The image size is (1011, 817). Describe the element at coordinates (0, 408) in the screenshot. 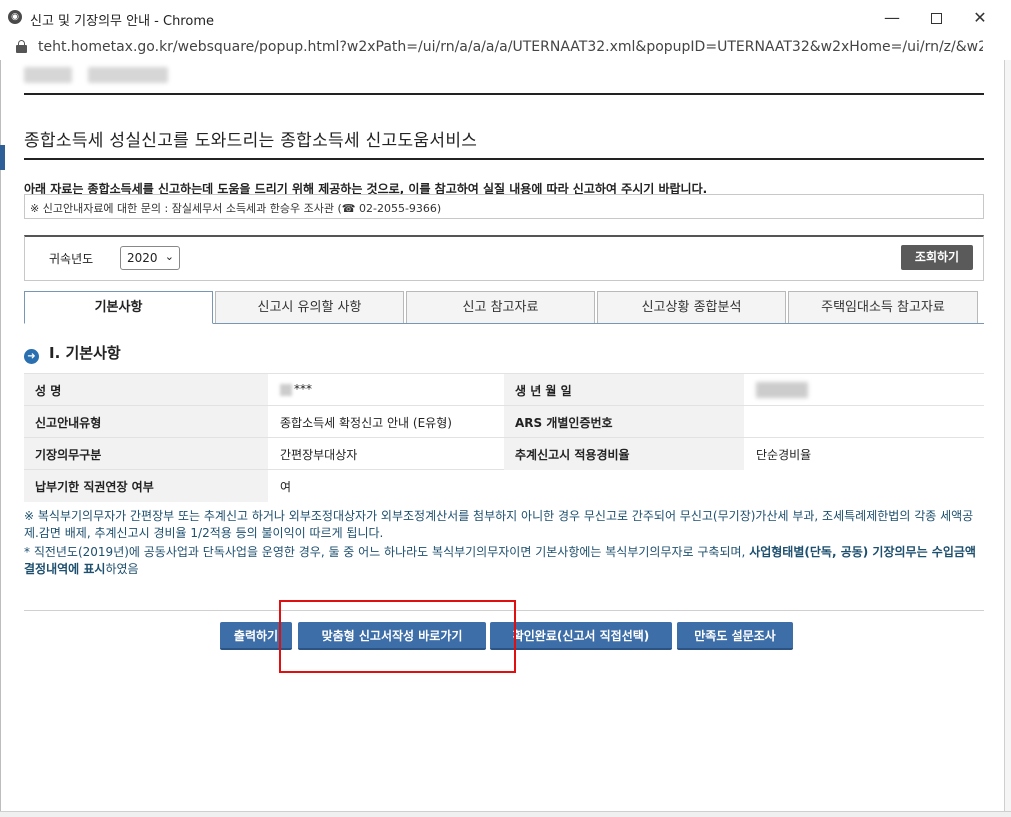

I see `window-left-edge` at that location.